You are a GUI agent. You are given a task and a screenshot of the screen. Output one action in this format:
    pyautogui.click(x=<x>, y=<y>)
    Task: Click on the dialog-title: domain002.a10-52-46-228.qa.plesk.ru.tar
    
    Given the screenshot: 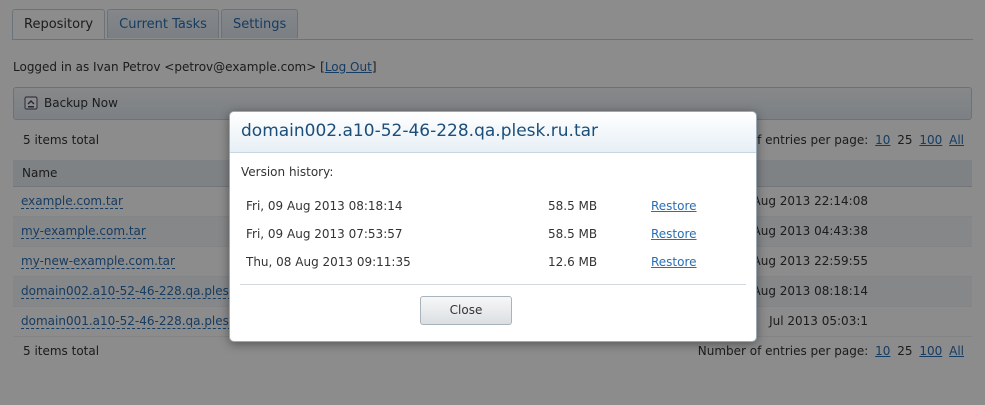 What is the action you would take?
    pyautogui.click(x=493, y=132)
    